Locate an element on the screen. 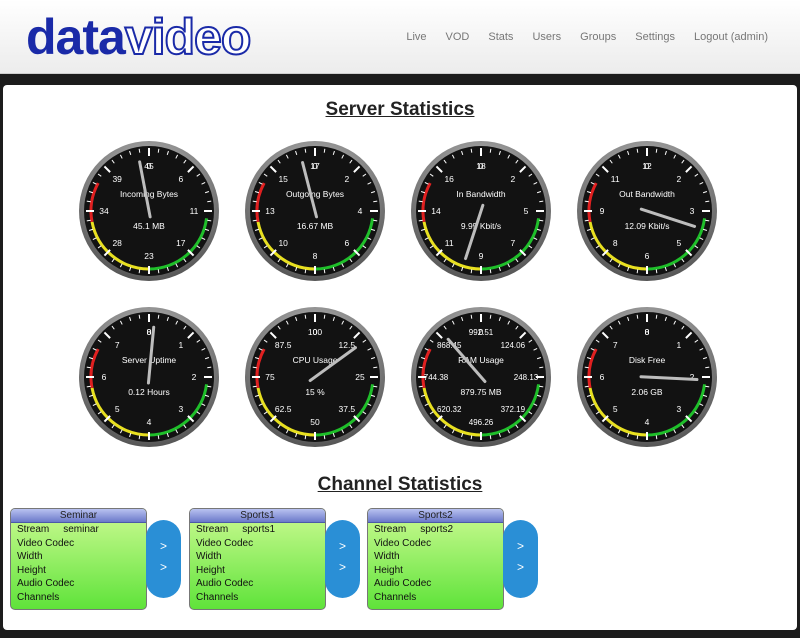  gauge-out-bandwidth: 02356891112Out Bandwidth12.09 Kbit/s is located at coordinates (647, 211).